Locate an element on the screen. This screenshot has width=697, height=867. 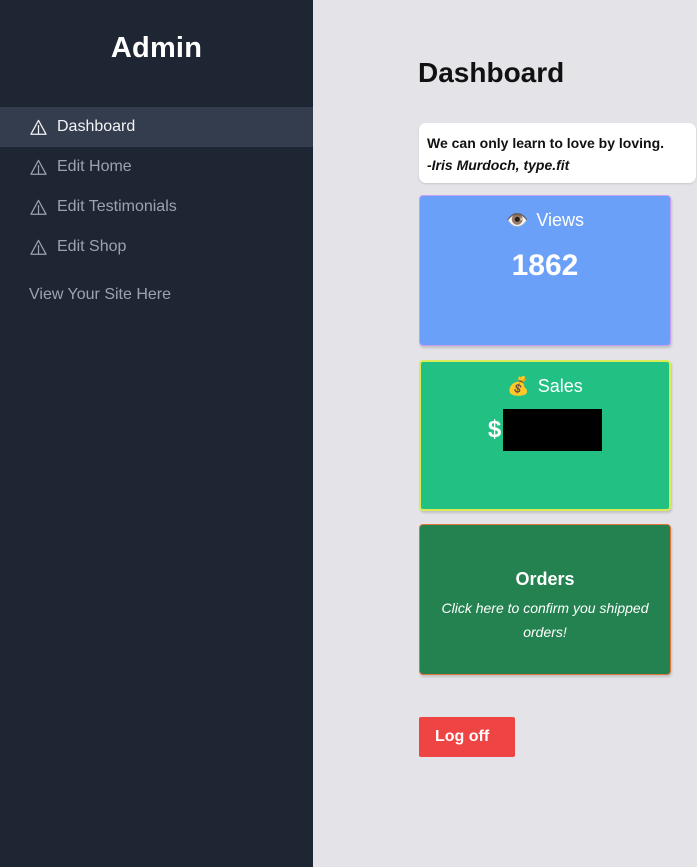
sales-amount: $ is located at coordinates (545, 430).